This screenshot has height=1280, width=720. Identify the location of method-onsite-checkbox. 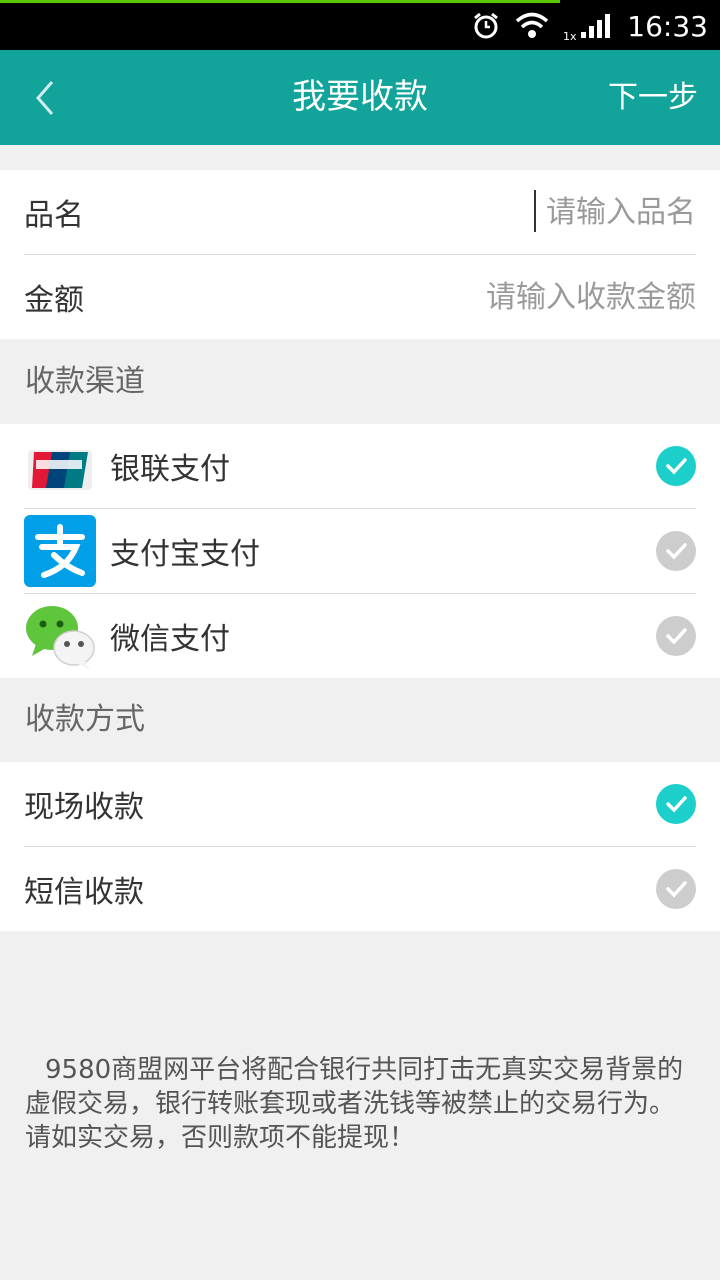
(676, 804).